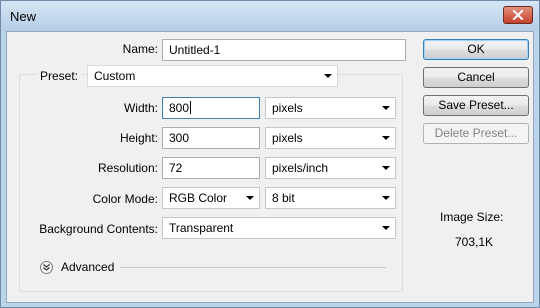 This screenshot has width=540, height=308. I want to click on bit-depth-select: 8 bit, so click(330, 198).